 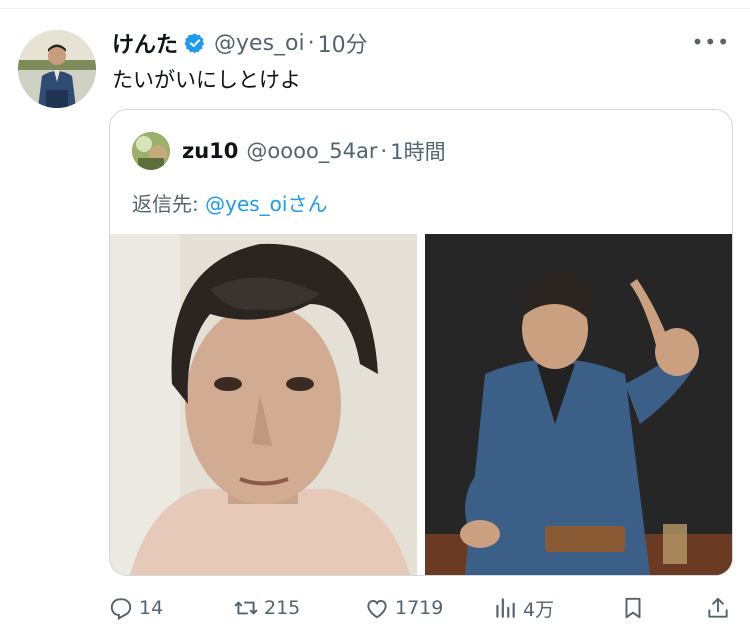 I want to click on share-icon, so click(x=718, y=607).